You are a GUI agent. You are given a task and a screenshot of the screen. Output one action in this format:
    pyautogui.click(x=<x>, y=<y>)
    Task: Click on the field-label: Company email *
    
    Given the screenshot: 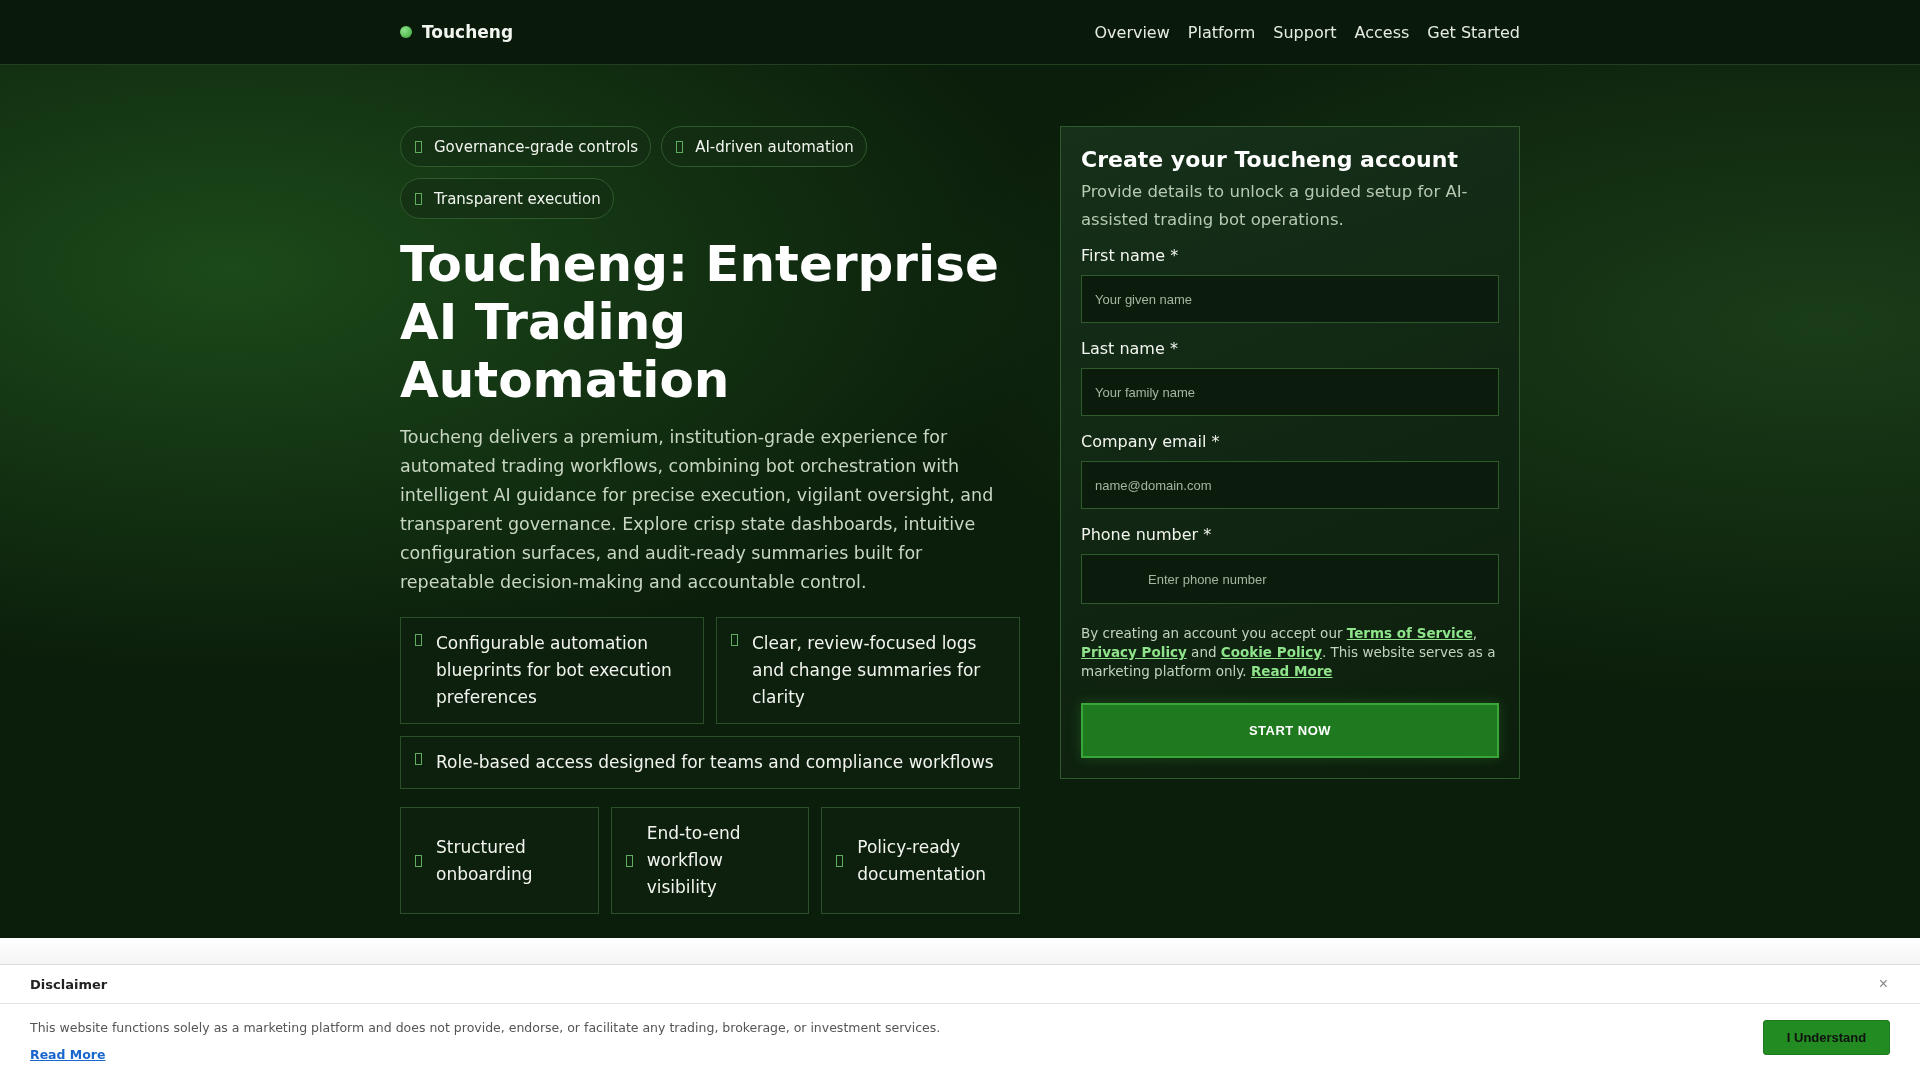 What is the action you would take?
    pyautogui.click(x=1151, y=441)
    